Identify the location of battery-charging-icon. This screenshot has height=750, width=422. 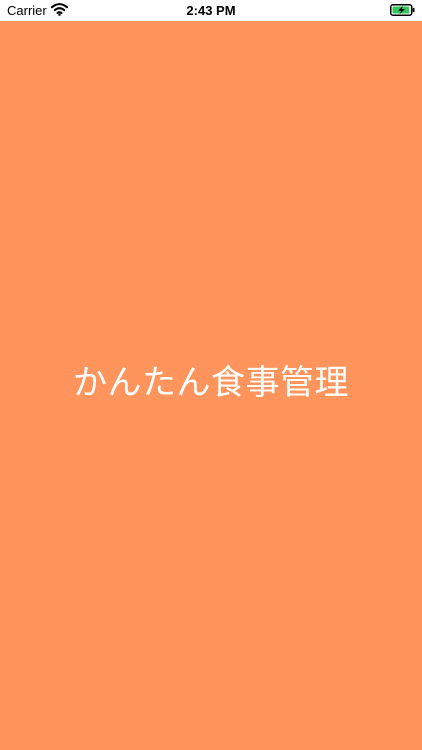
(402, 10).